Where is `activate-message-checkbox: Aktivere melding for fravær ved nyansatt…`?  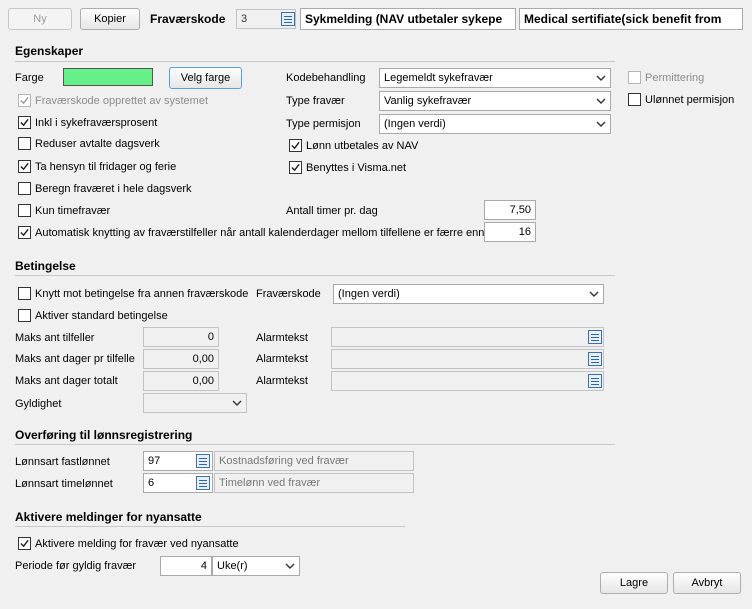
activate-message-checkbox: Aktivere melding for fravær ved nyansatt… is located at coordinates (128, 543).